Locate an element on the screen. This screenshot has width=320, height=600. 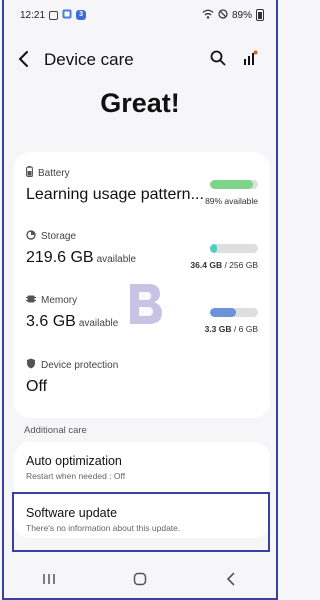
memory-label: Memory is located at coordinates (59, 300).